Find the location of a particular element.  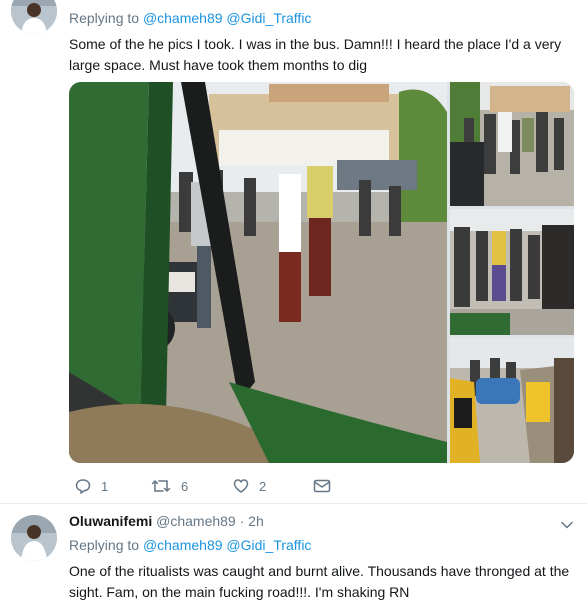

photo-crowd-people is located at coordinates (512, 272).